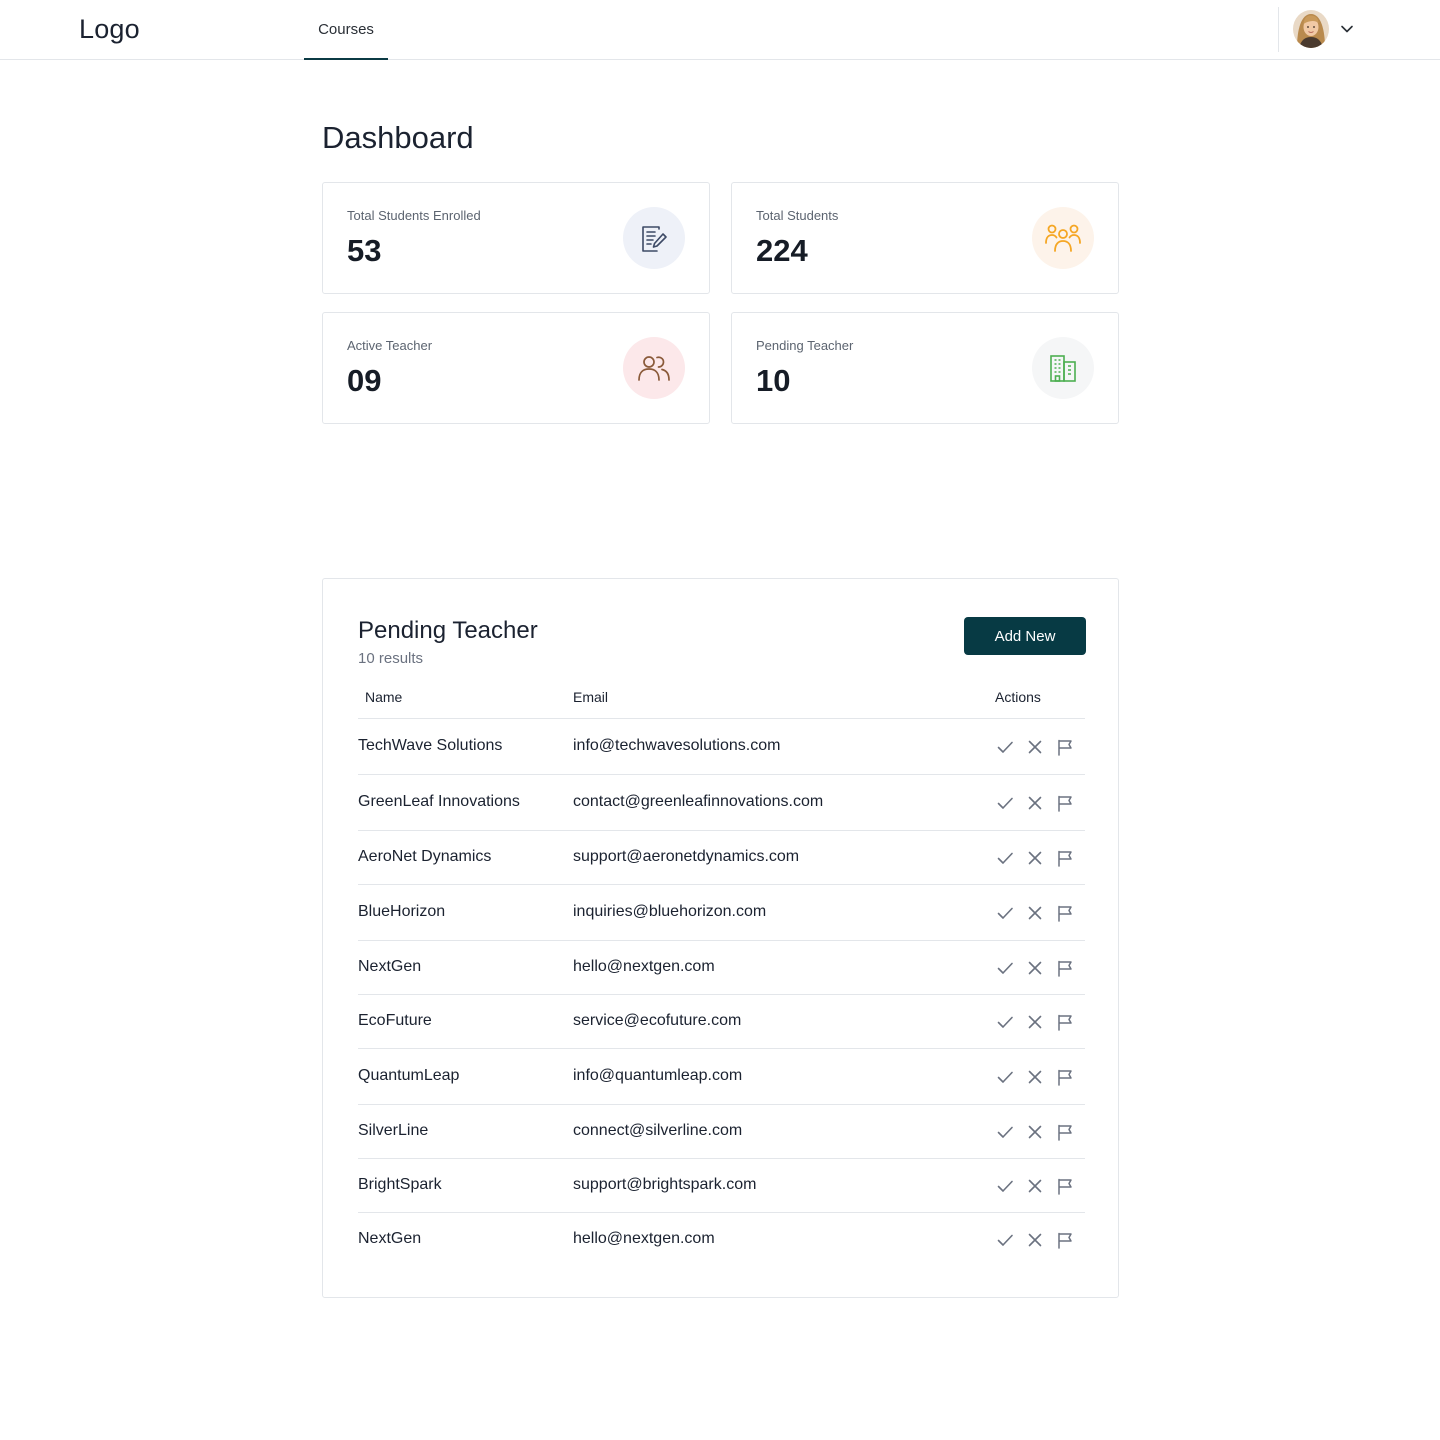 The height and width of the screenshot is (1440, 1440). What do you see at coordinates (390, 345) in the screenshot?
I see `stat-label: Active Teacher` at bounding box center [390, 345].